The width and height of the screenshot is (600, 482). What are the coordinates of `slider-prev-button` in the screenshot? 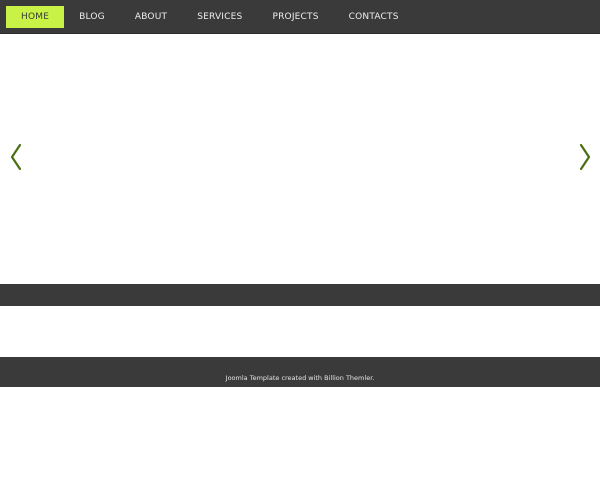 It's located at (16, 157).